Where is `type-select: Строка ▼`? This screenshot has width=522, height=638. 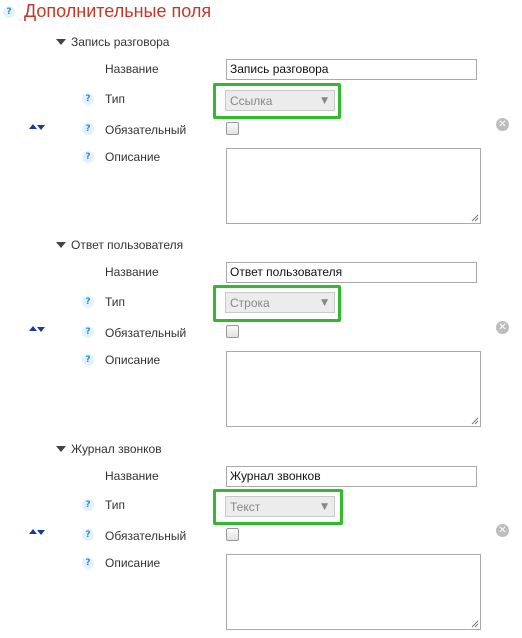
type-select: Строка ▼ is located at coordinates (280, 302).